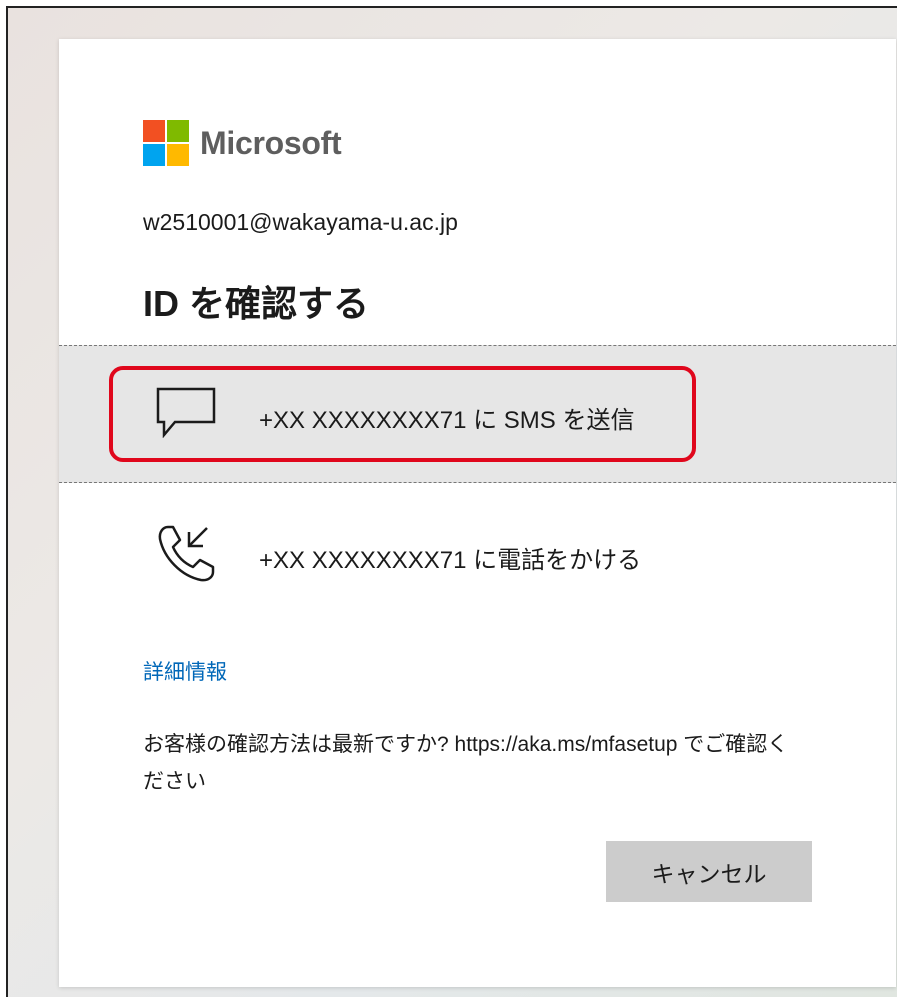 The height and width of the screenshot is (997, 897). I want to click on microsoft-logo: Microsoft, so click(242, 143).